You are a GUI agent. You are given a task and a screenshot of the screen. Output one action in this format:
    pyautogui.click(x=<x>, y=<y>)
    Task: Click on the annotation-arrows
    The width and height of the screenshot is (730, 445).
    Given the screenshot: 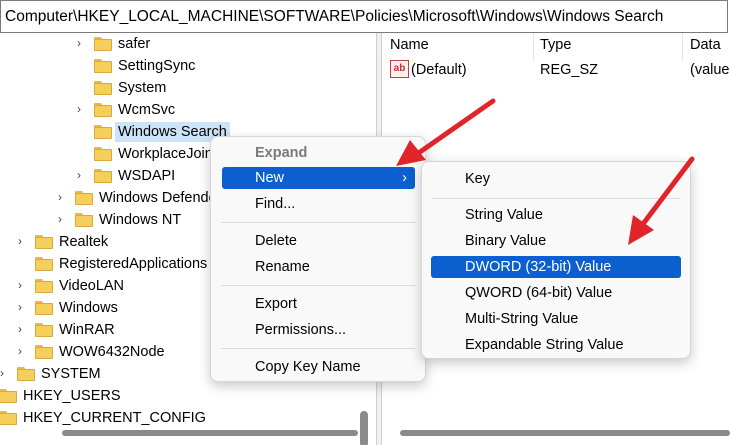 What is the action you would take?
    pyautogui.click(x=545, y=171)
    